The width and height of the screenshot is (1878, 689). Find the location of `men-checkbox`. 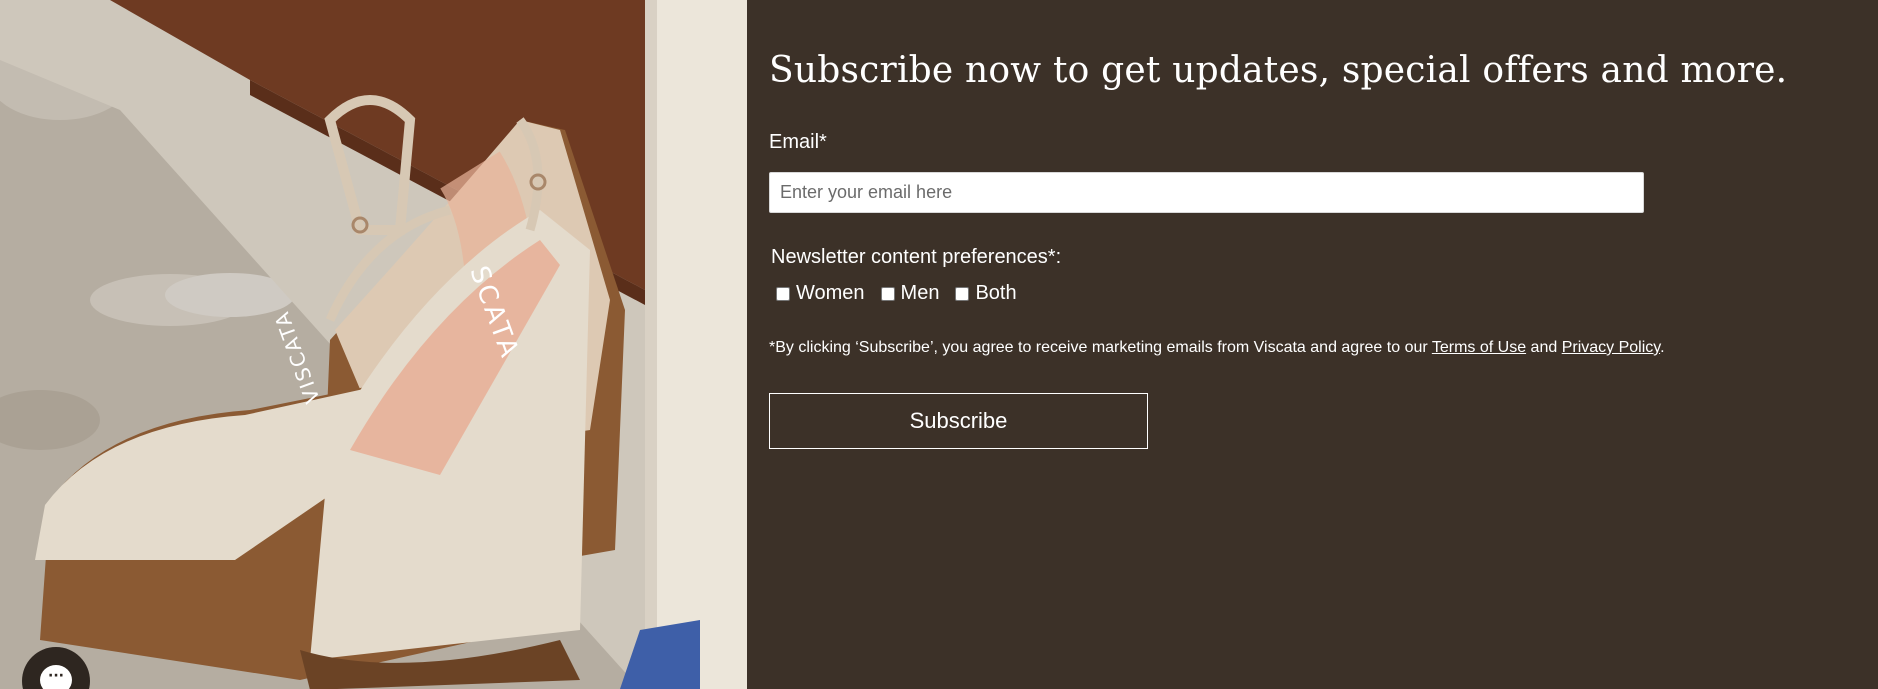

men-checkbox is located at coordinates (887, 293).